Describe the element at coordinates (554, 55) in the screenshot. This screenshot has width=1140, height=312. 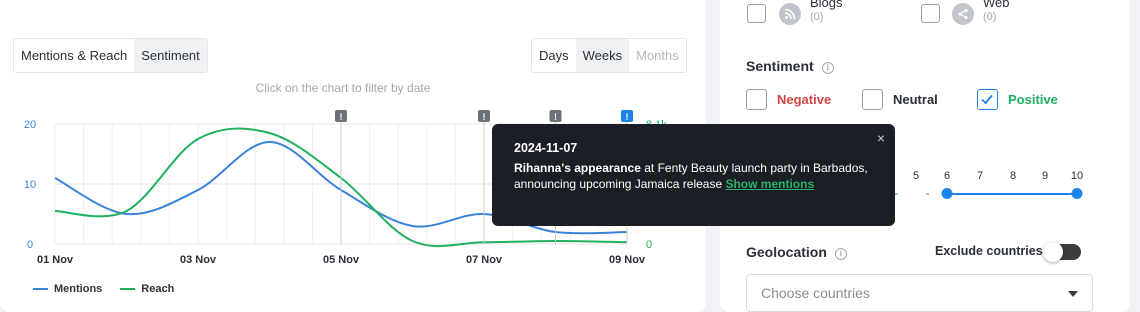
I see `tab-days: Days` at that location.